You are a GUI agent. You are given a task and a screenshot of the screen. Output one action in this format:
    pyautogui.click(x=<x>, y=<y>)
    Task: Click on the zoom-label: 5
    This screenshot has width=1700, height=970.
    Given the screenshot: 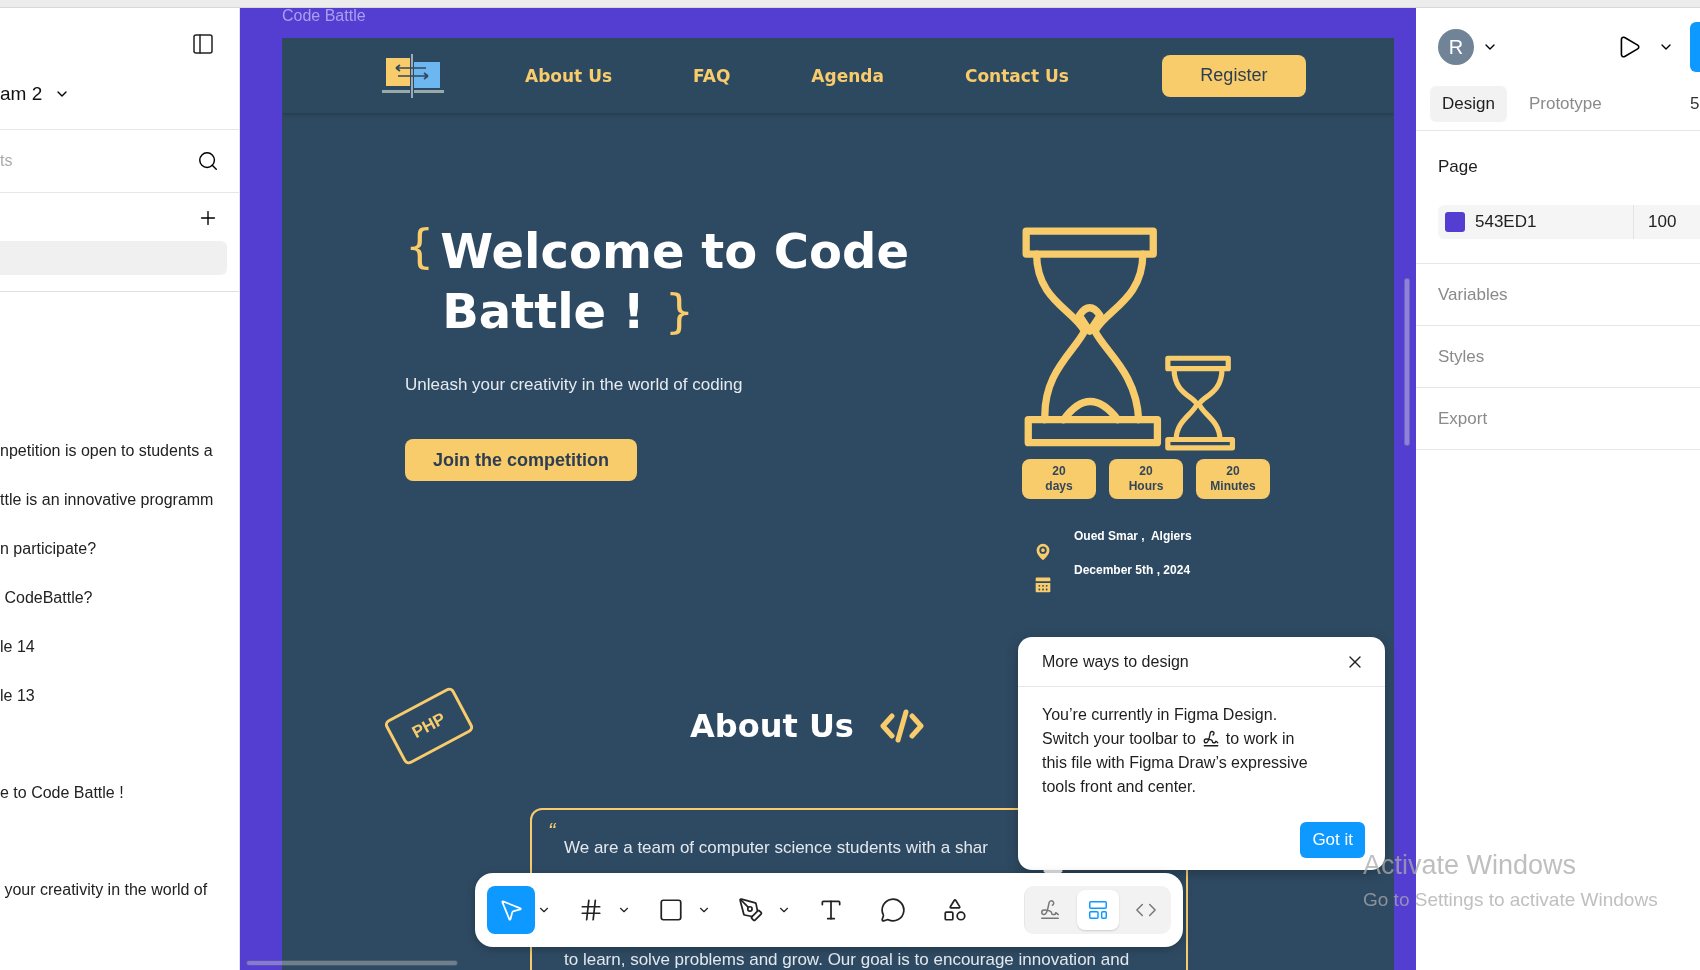 What is the action you would take?
    pyautogui.click(x=1695, y=104)
    